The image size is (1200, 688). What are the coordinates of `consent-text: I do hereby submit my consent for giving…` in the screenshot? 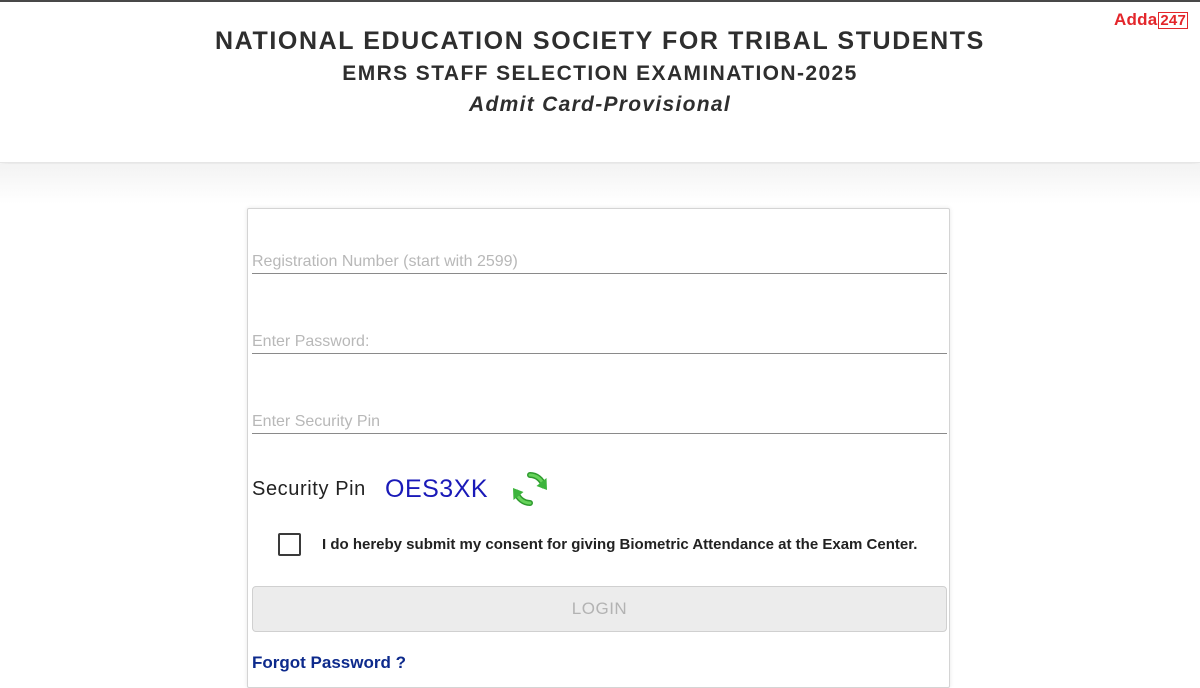 It's located at (620, 544).